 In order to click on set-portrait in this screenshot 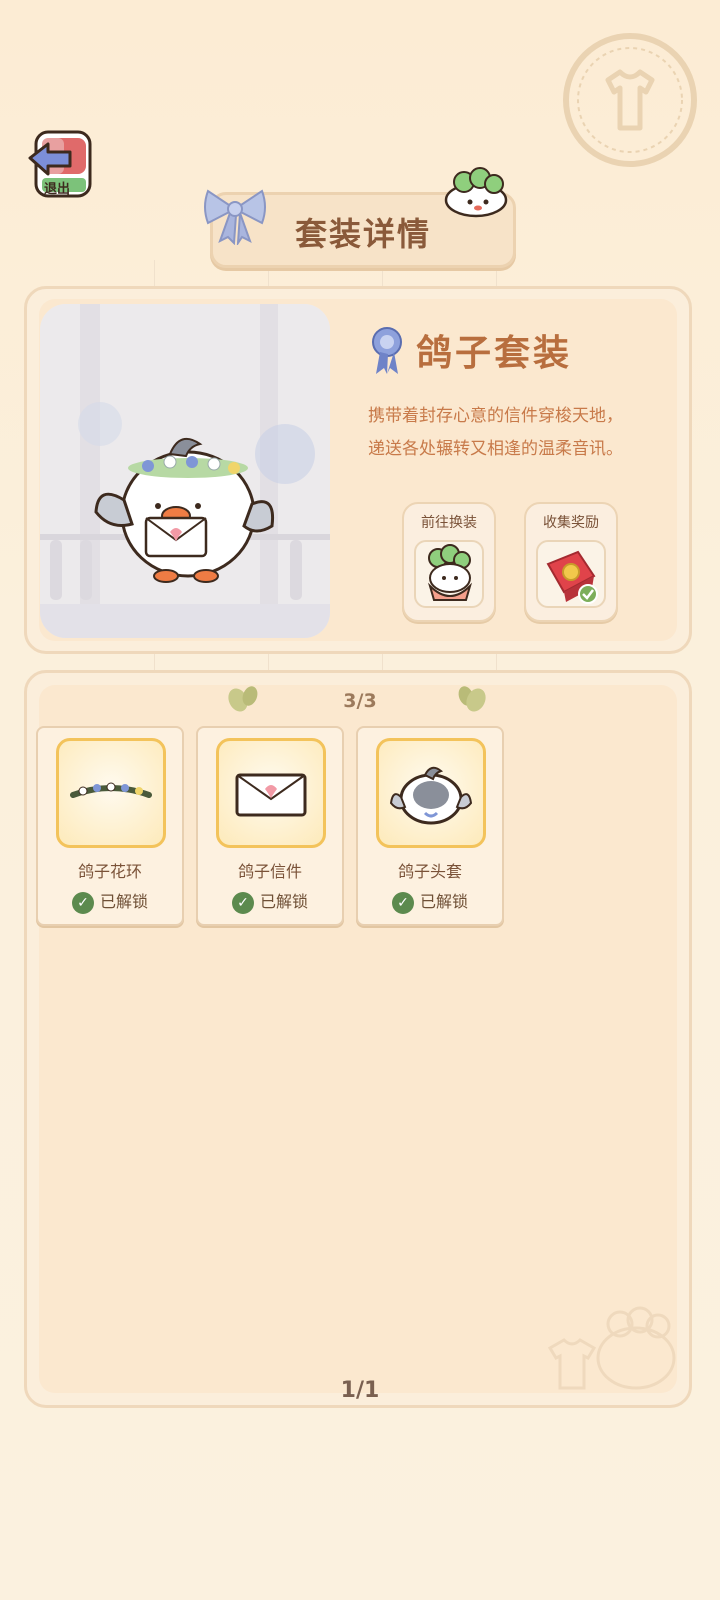, I will do `click(185, 471)`.